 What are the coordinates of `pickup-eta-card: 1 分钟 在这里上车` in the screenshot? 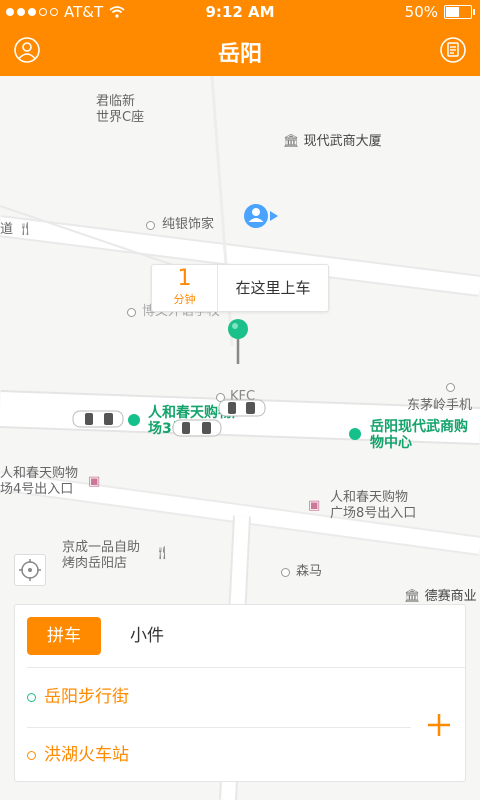 It's located at (240, 288).